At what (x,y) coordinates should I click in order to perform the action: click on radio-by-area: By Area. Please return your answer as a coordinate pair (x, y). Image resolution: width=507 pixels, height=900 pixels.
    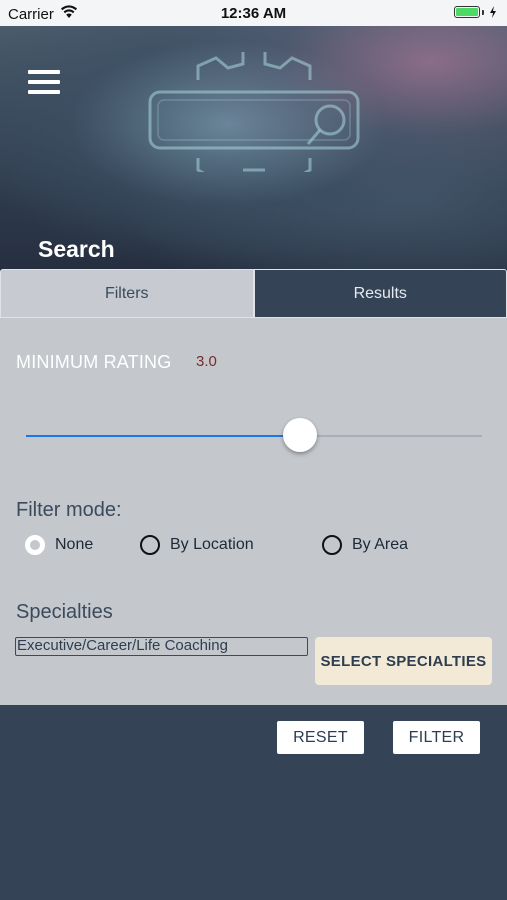
    Looking at the image, I should click on (365, 545).